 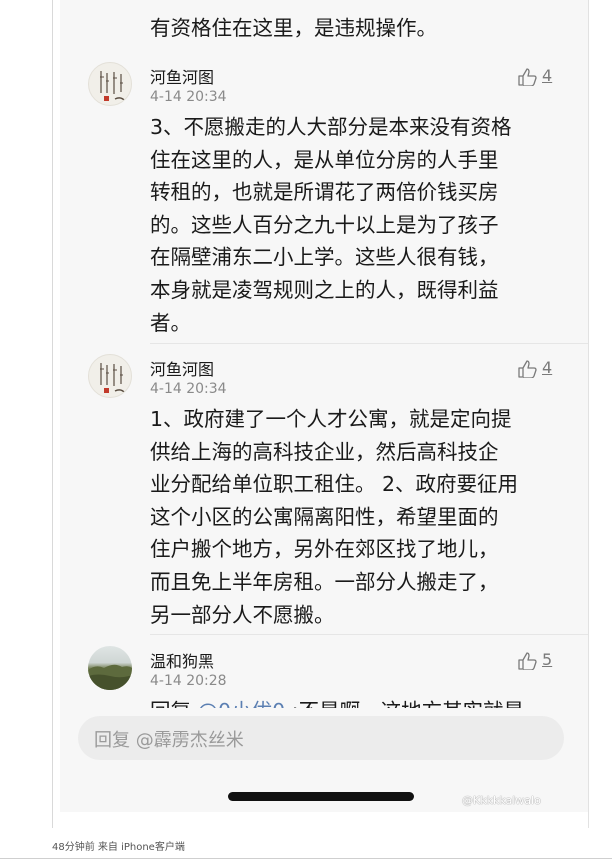 I want to click on landscape-avatar-icon, so click(x=110, y=677).